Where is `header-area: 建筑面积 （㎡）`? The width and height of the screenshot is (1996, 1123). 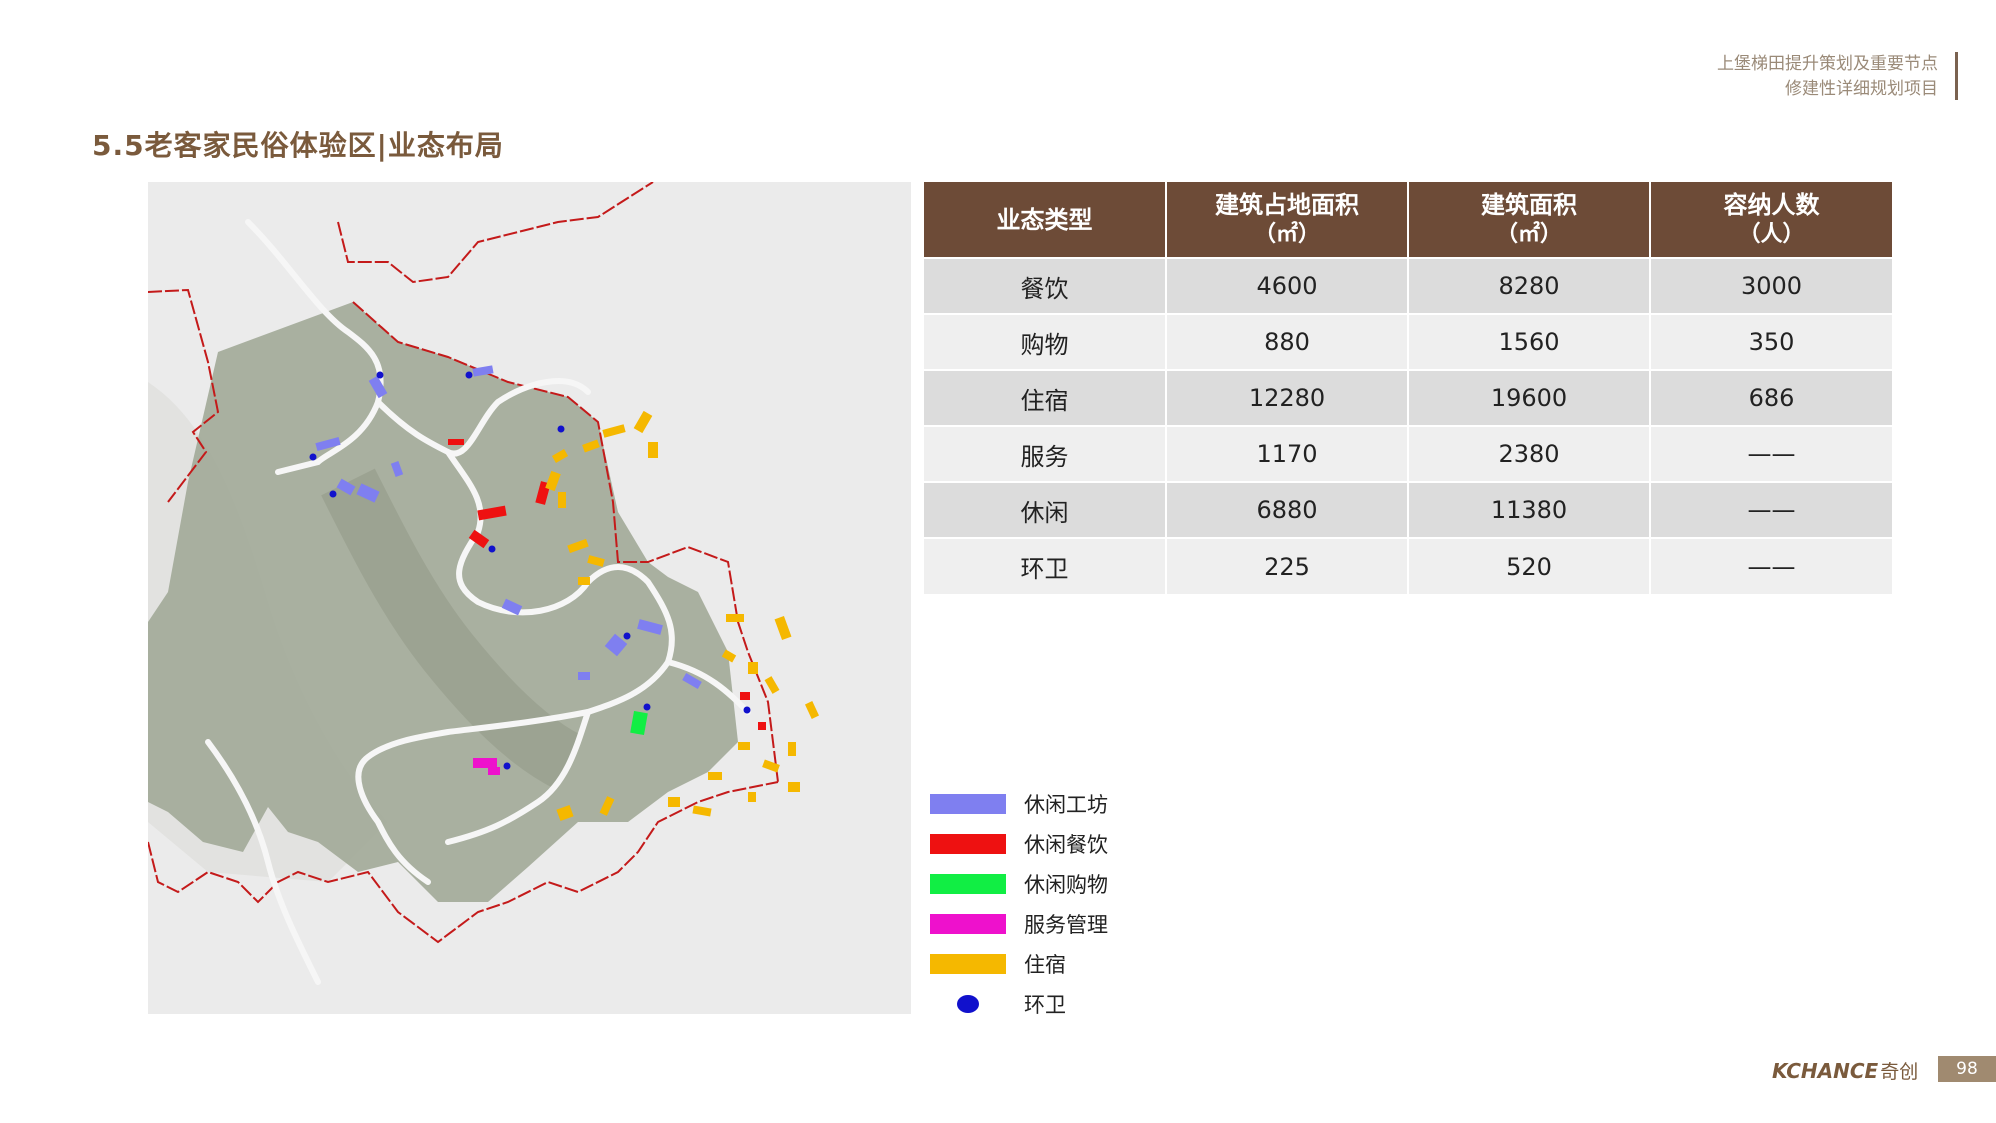 header-area: 建筑面积 （㎡） is located at coordinates (1529, 220).